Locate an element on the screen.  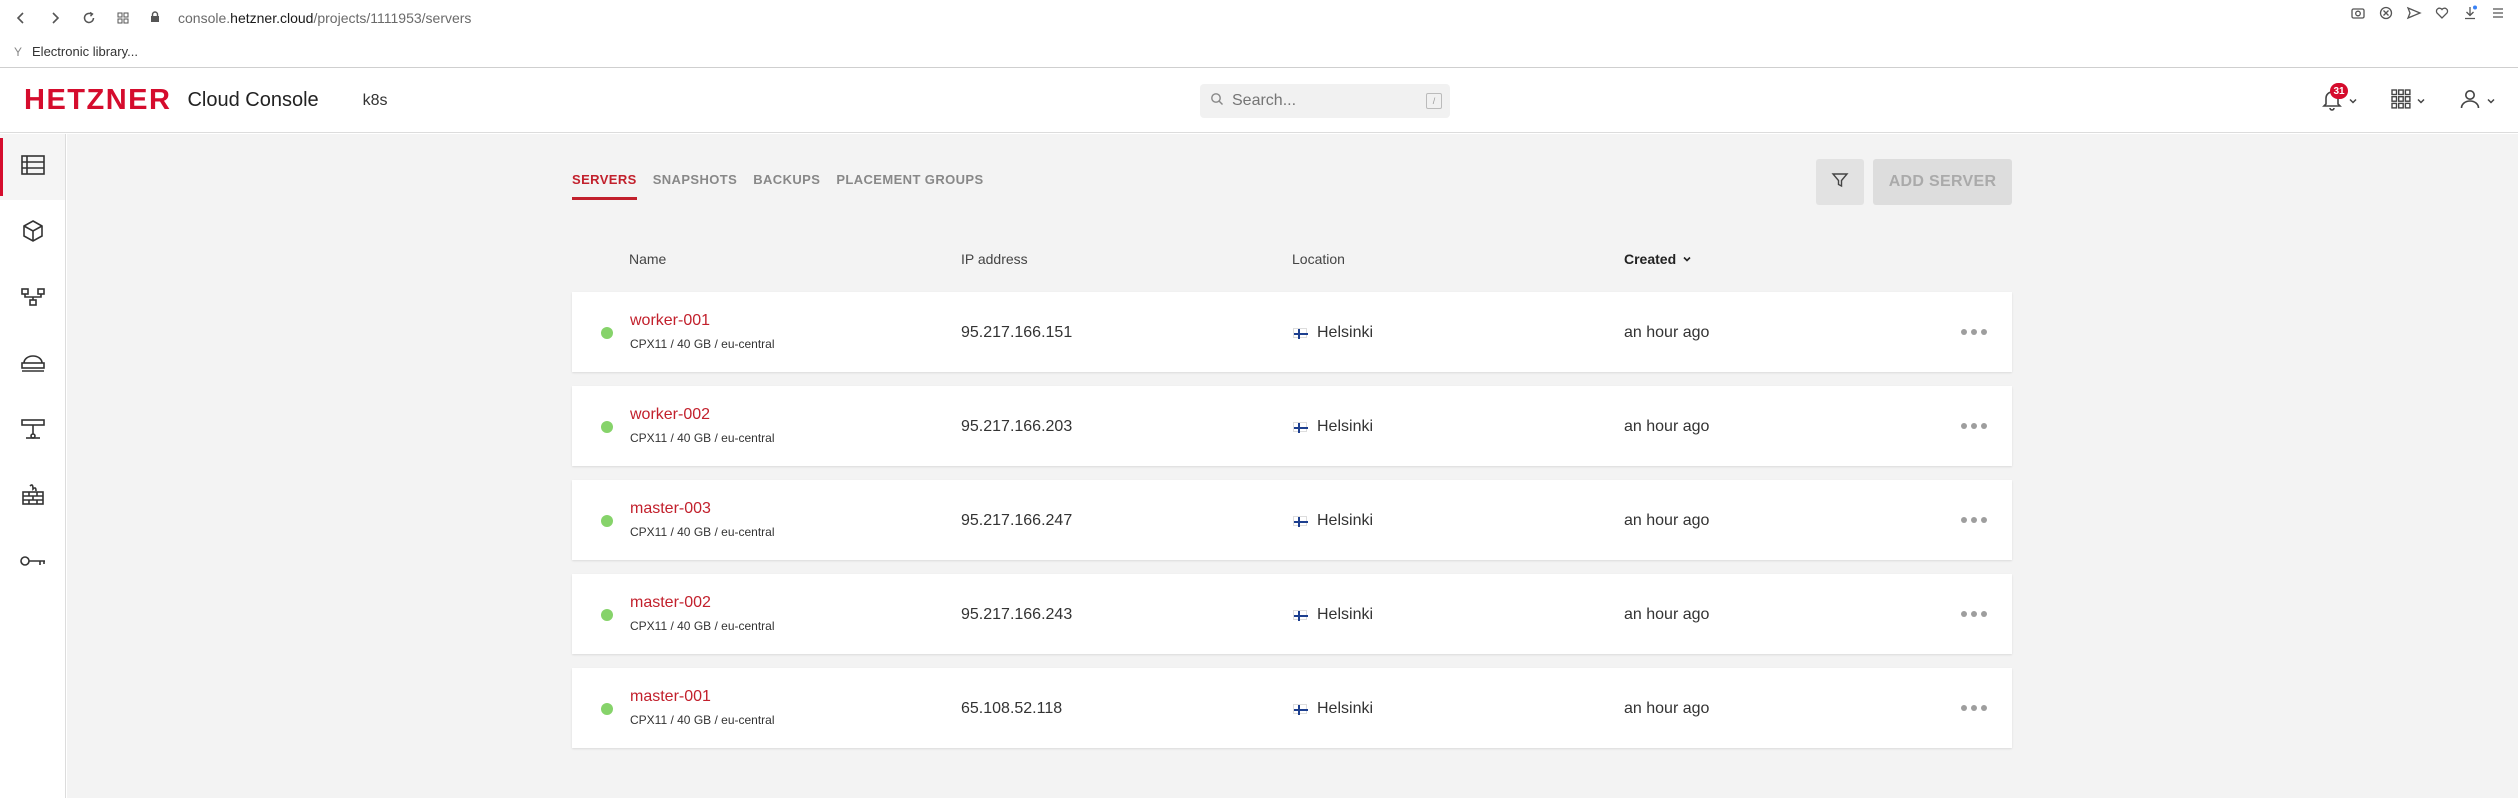
tab-snapshots: SNAPSHOTS is located at coordinates (695, 186).